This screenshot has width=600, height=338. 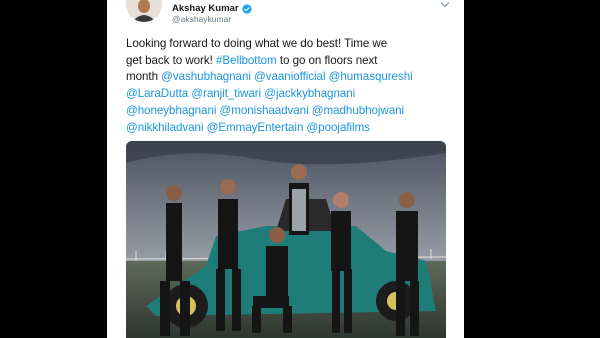 I want to click on mention-link: @vaaniofficial, so click(x=290, y=76).